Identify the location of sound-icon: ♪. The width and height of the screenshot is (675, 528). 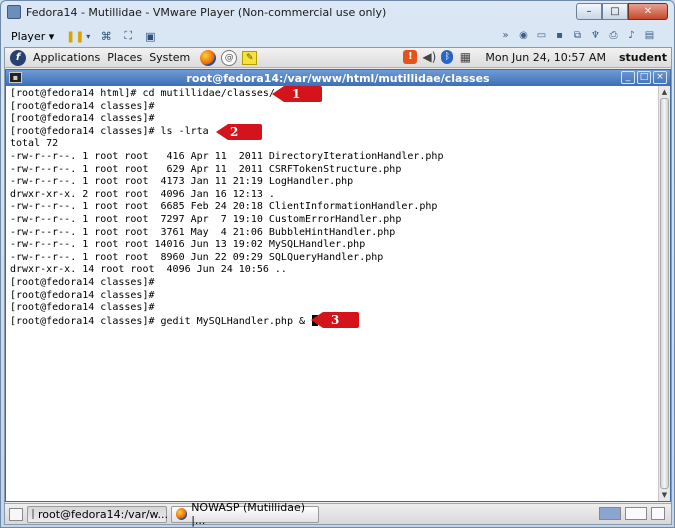
(631, 35).